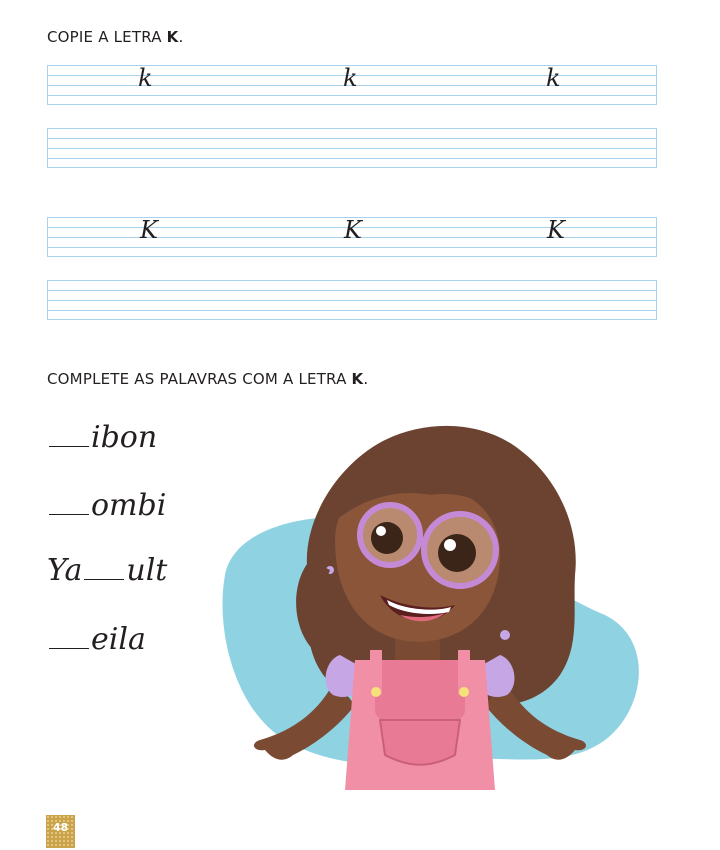 The image size is (720, 850). Describe the element at coordinates (352, 300) in the screenshot. I see `uppercase-practice-line` at that location.